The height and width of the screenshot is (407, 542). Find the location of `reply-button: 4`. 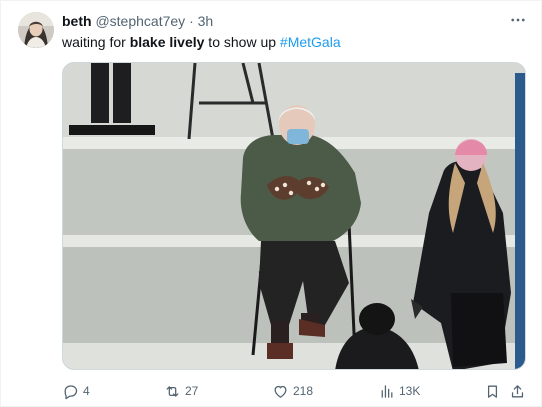

reply-button: 4 is located at coordinates (76, 391).